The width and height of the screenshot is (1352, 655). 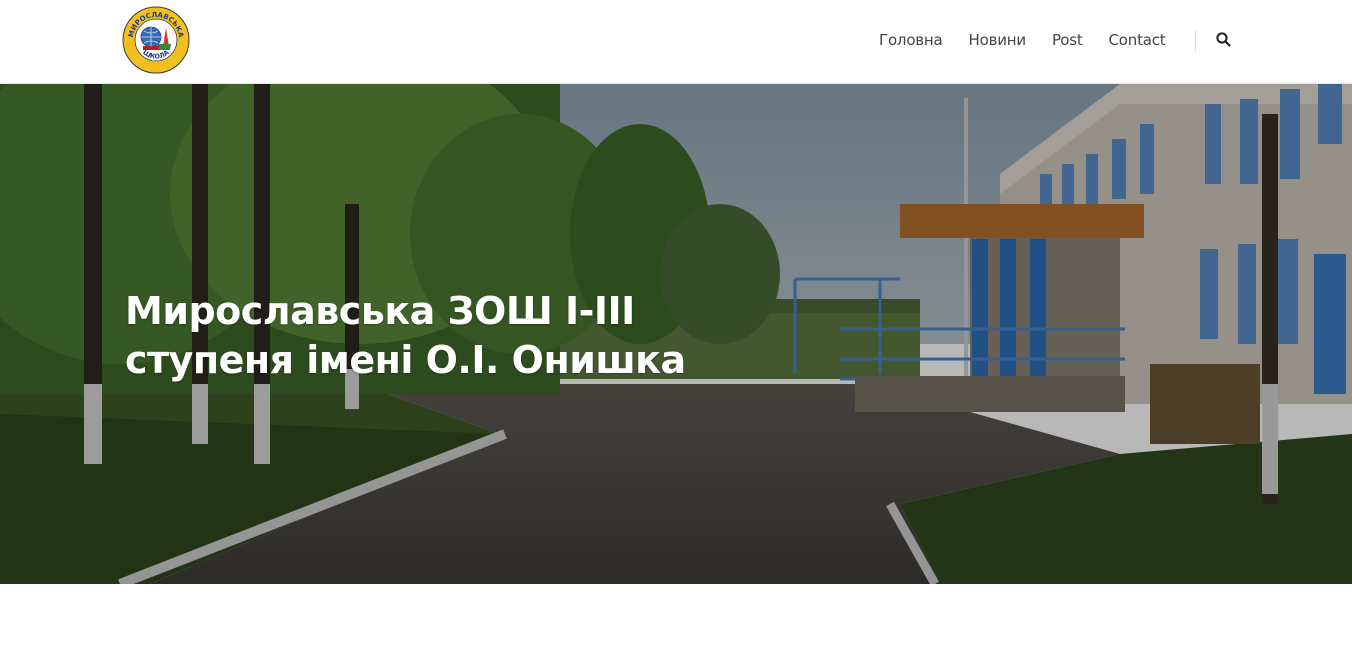 I want to click on nav-contact-link: Contact, so click(x=1137, y=40).